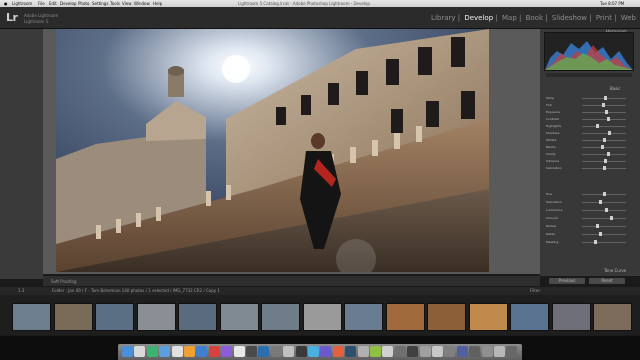 This screenshot has height=360, width=640. I want to click on basic-slider-exposure: Exposure, so click(589, 112).